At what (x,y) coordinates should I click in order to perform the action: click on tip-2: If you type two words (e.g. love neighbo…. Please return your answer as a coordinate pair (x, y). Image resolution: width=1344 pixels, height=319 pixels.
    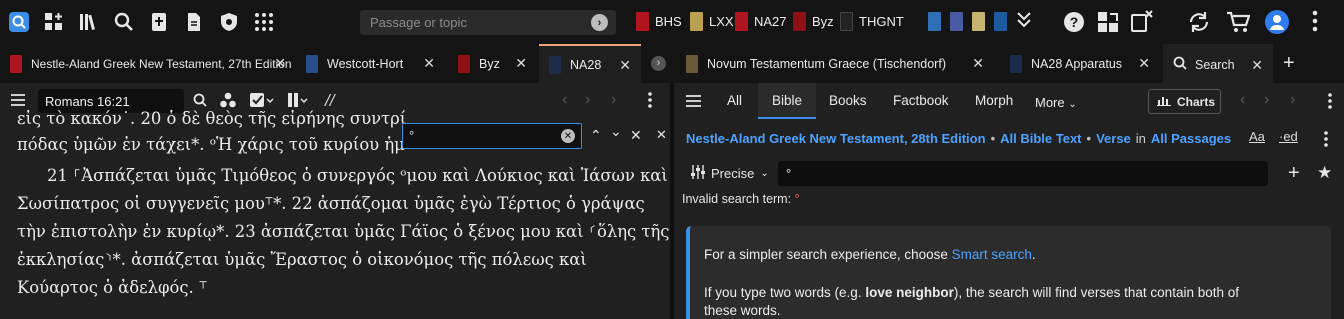
    Looking at the image, I should click on (971, 292).